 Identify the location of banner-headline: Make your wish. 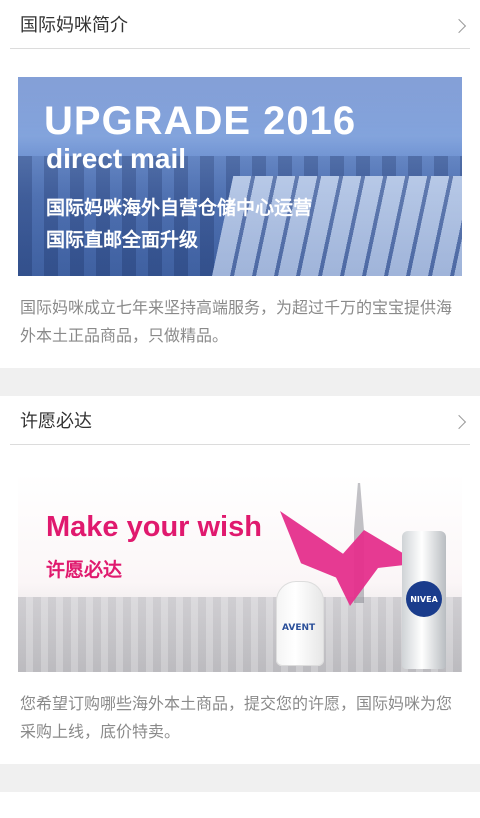
(154, 527).